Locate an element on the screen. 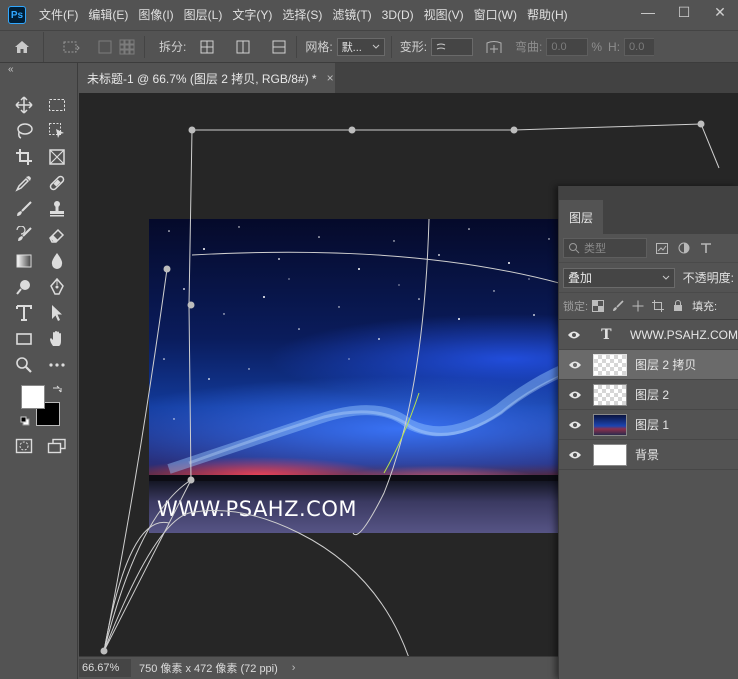 This screenshot has height=679, width=738. eyedropper-tool is located at coordinates (24, 183).